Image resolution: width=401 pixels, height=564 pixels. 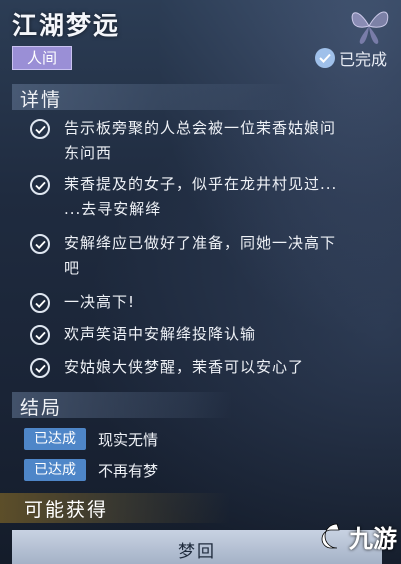 I want to click on detail-item-2: 茉香提及的女子，似乎在龙井村见过... ...去寻安解绛, so click(x=200, y=197).